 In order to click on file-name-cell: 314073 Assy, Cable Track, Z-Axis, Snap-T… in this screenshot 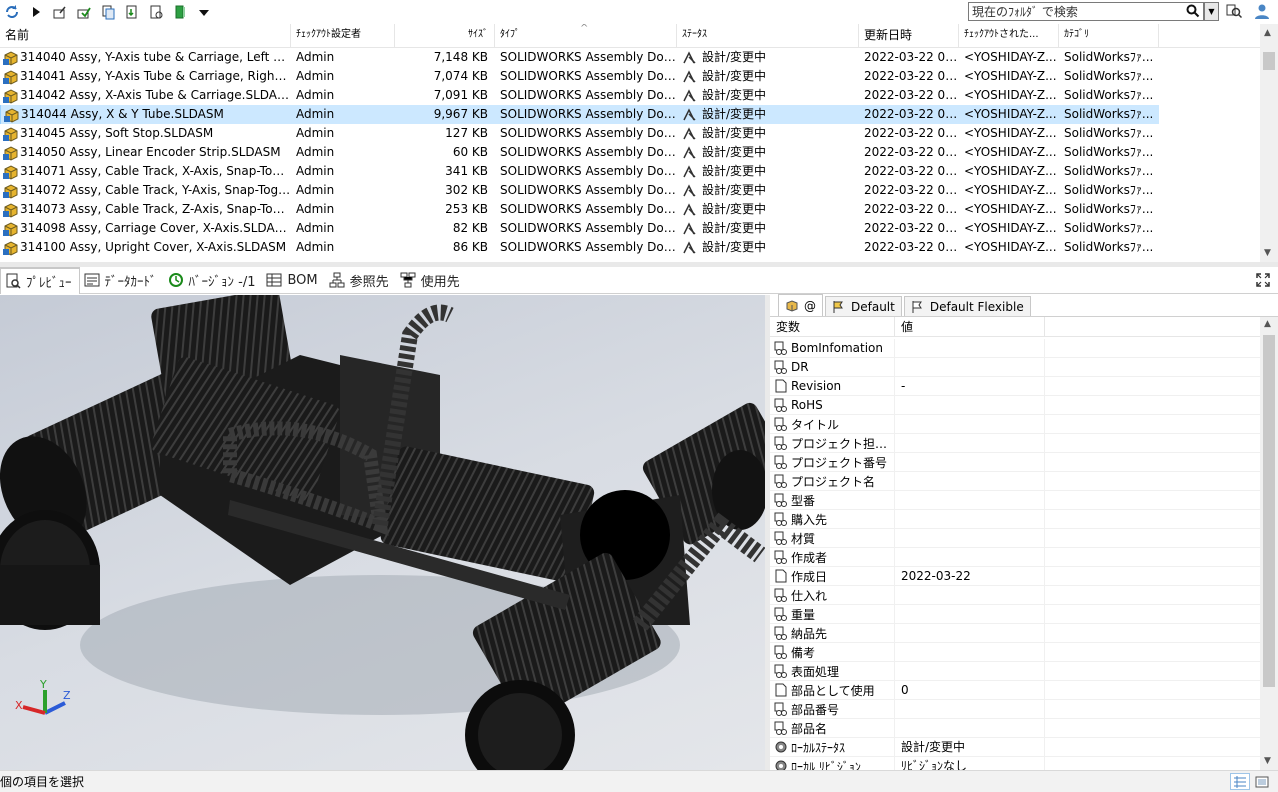, I will do `click(145, 209)`.